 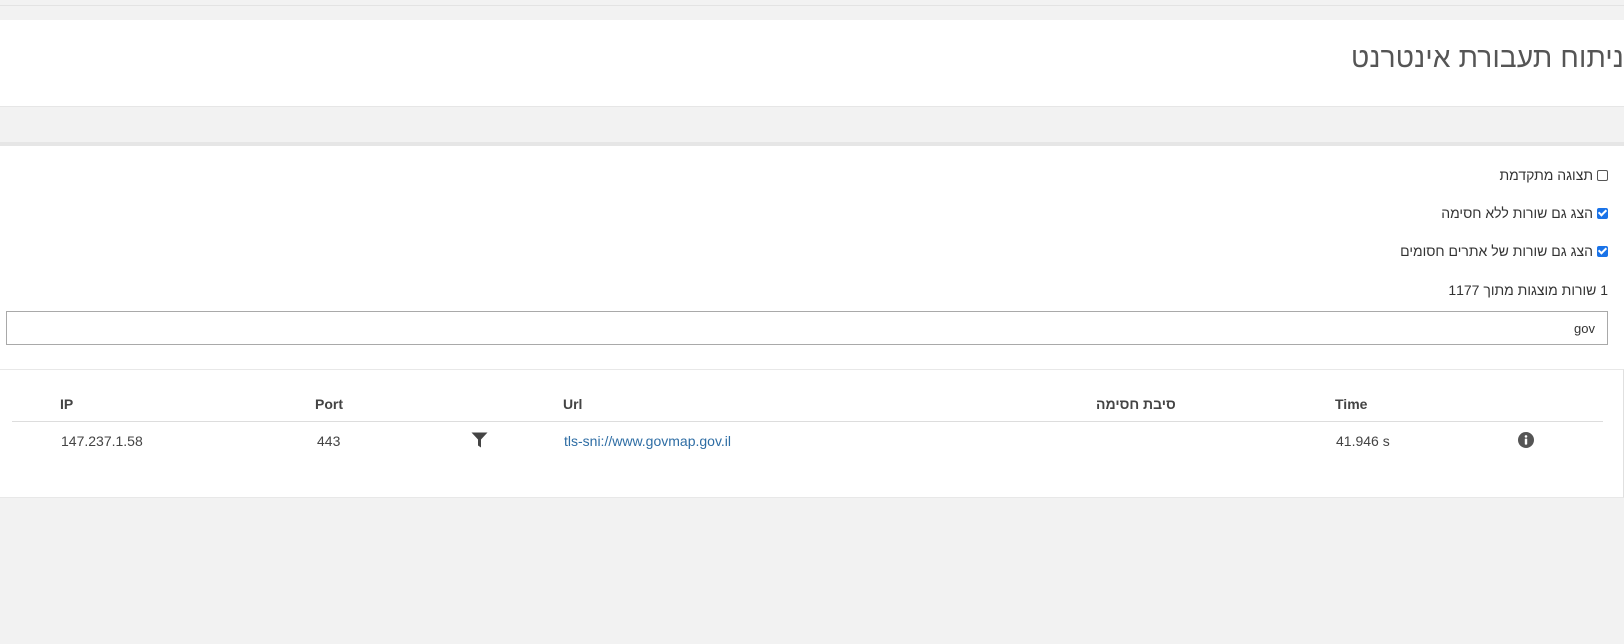 What do you see at coordinates (1526, 442) in the screenshot?
I see `info-circle-icon` at bounding box center [1526, 442].